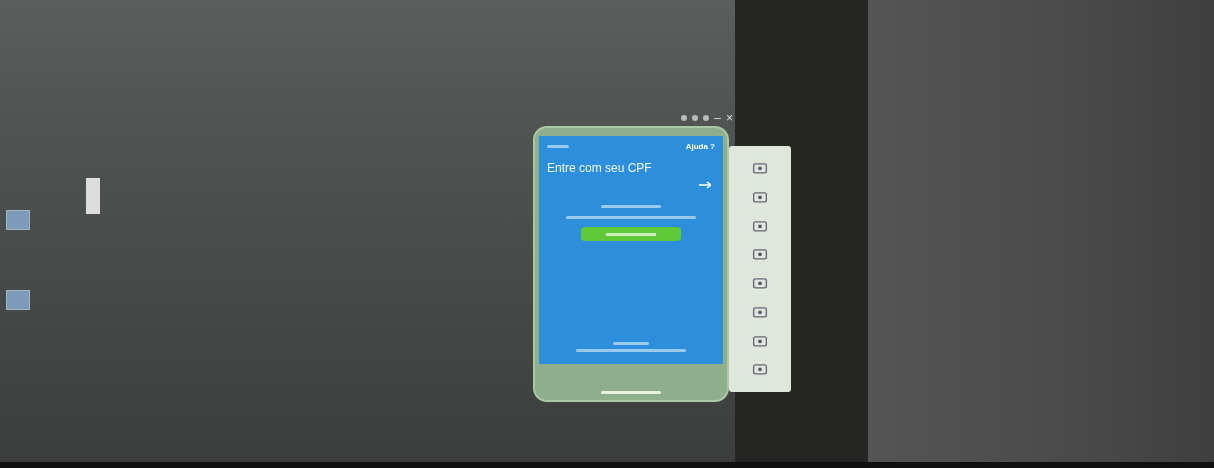 The height and width of the screenshot is (468, 1214). Describe the element at coordinates (600, 168) in the screenshot. I see `heading: Entre com seu CPF` at that location.